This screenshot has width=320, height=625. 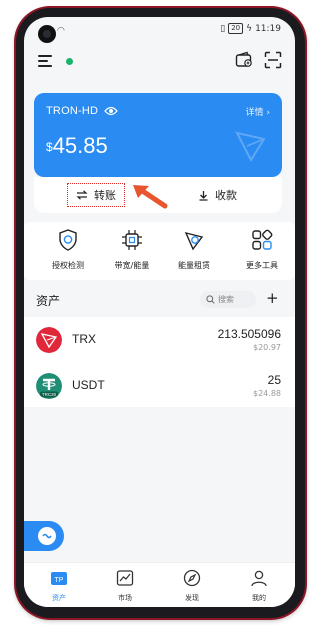 I want to click on tool-bandwidth-energy: 带宽/能量, so click(x=132, y=249).